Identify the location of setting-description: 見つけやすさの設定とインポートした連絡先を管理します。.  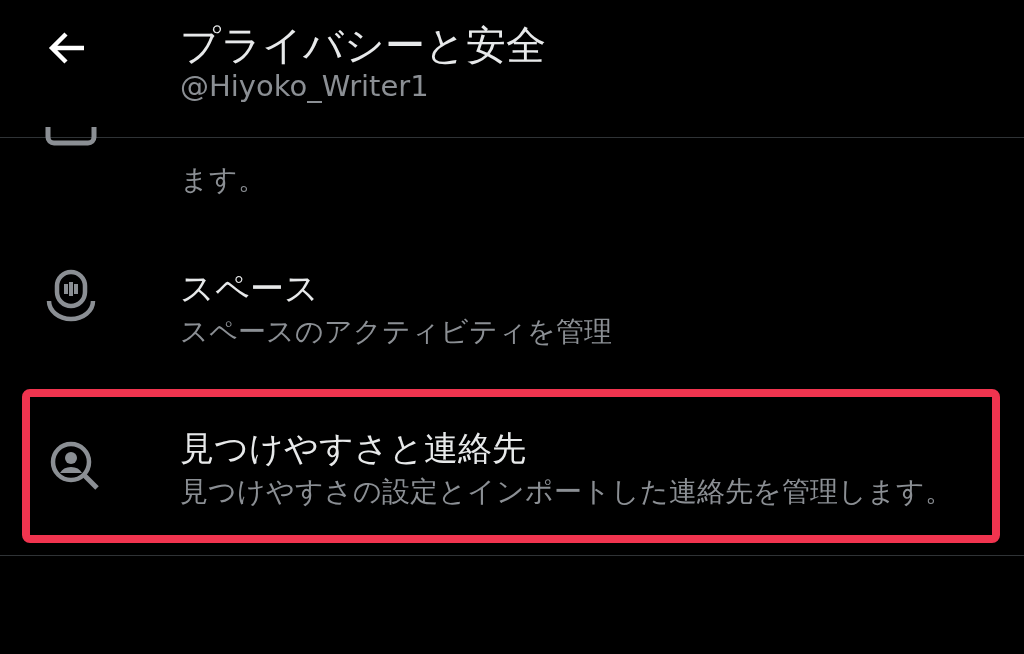
(566, 492).